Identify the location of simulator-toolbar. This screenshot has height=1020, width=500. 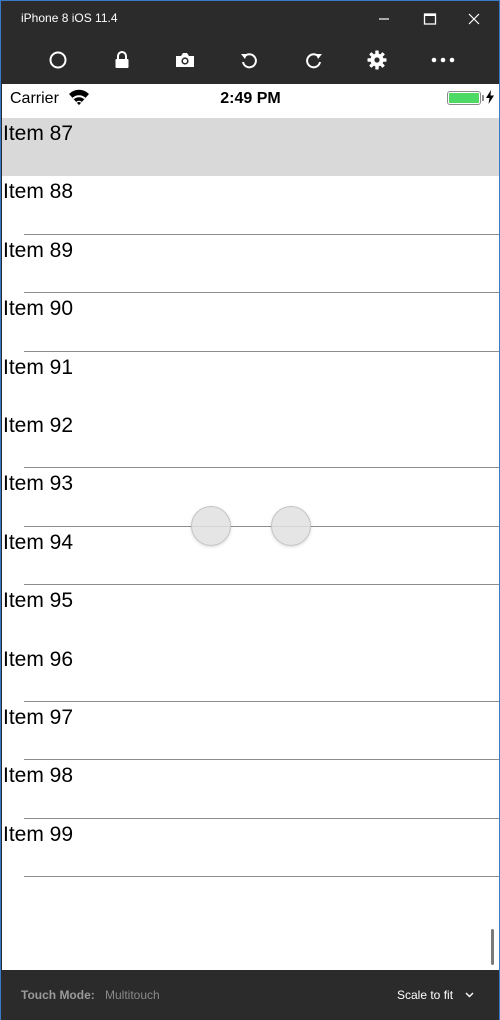
(250, 60).